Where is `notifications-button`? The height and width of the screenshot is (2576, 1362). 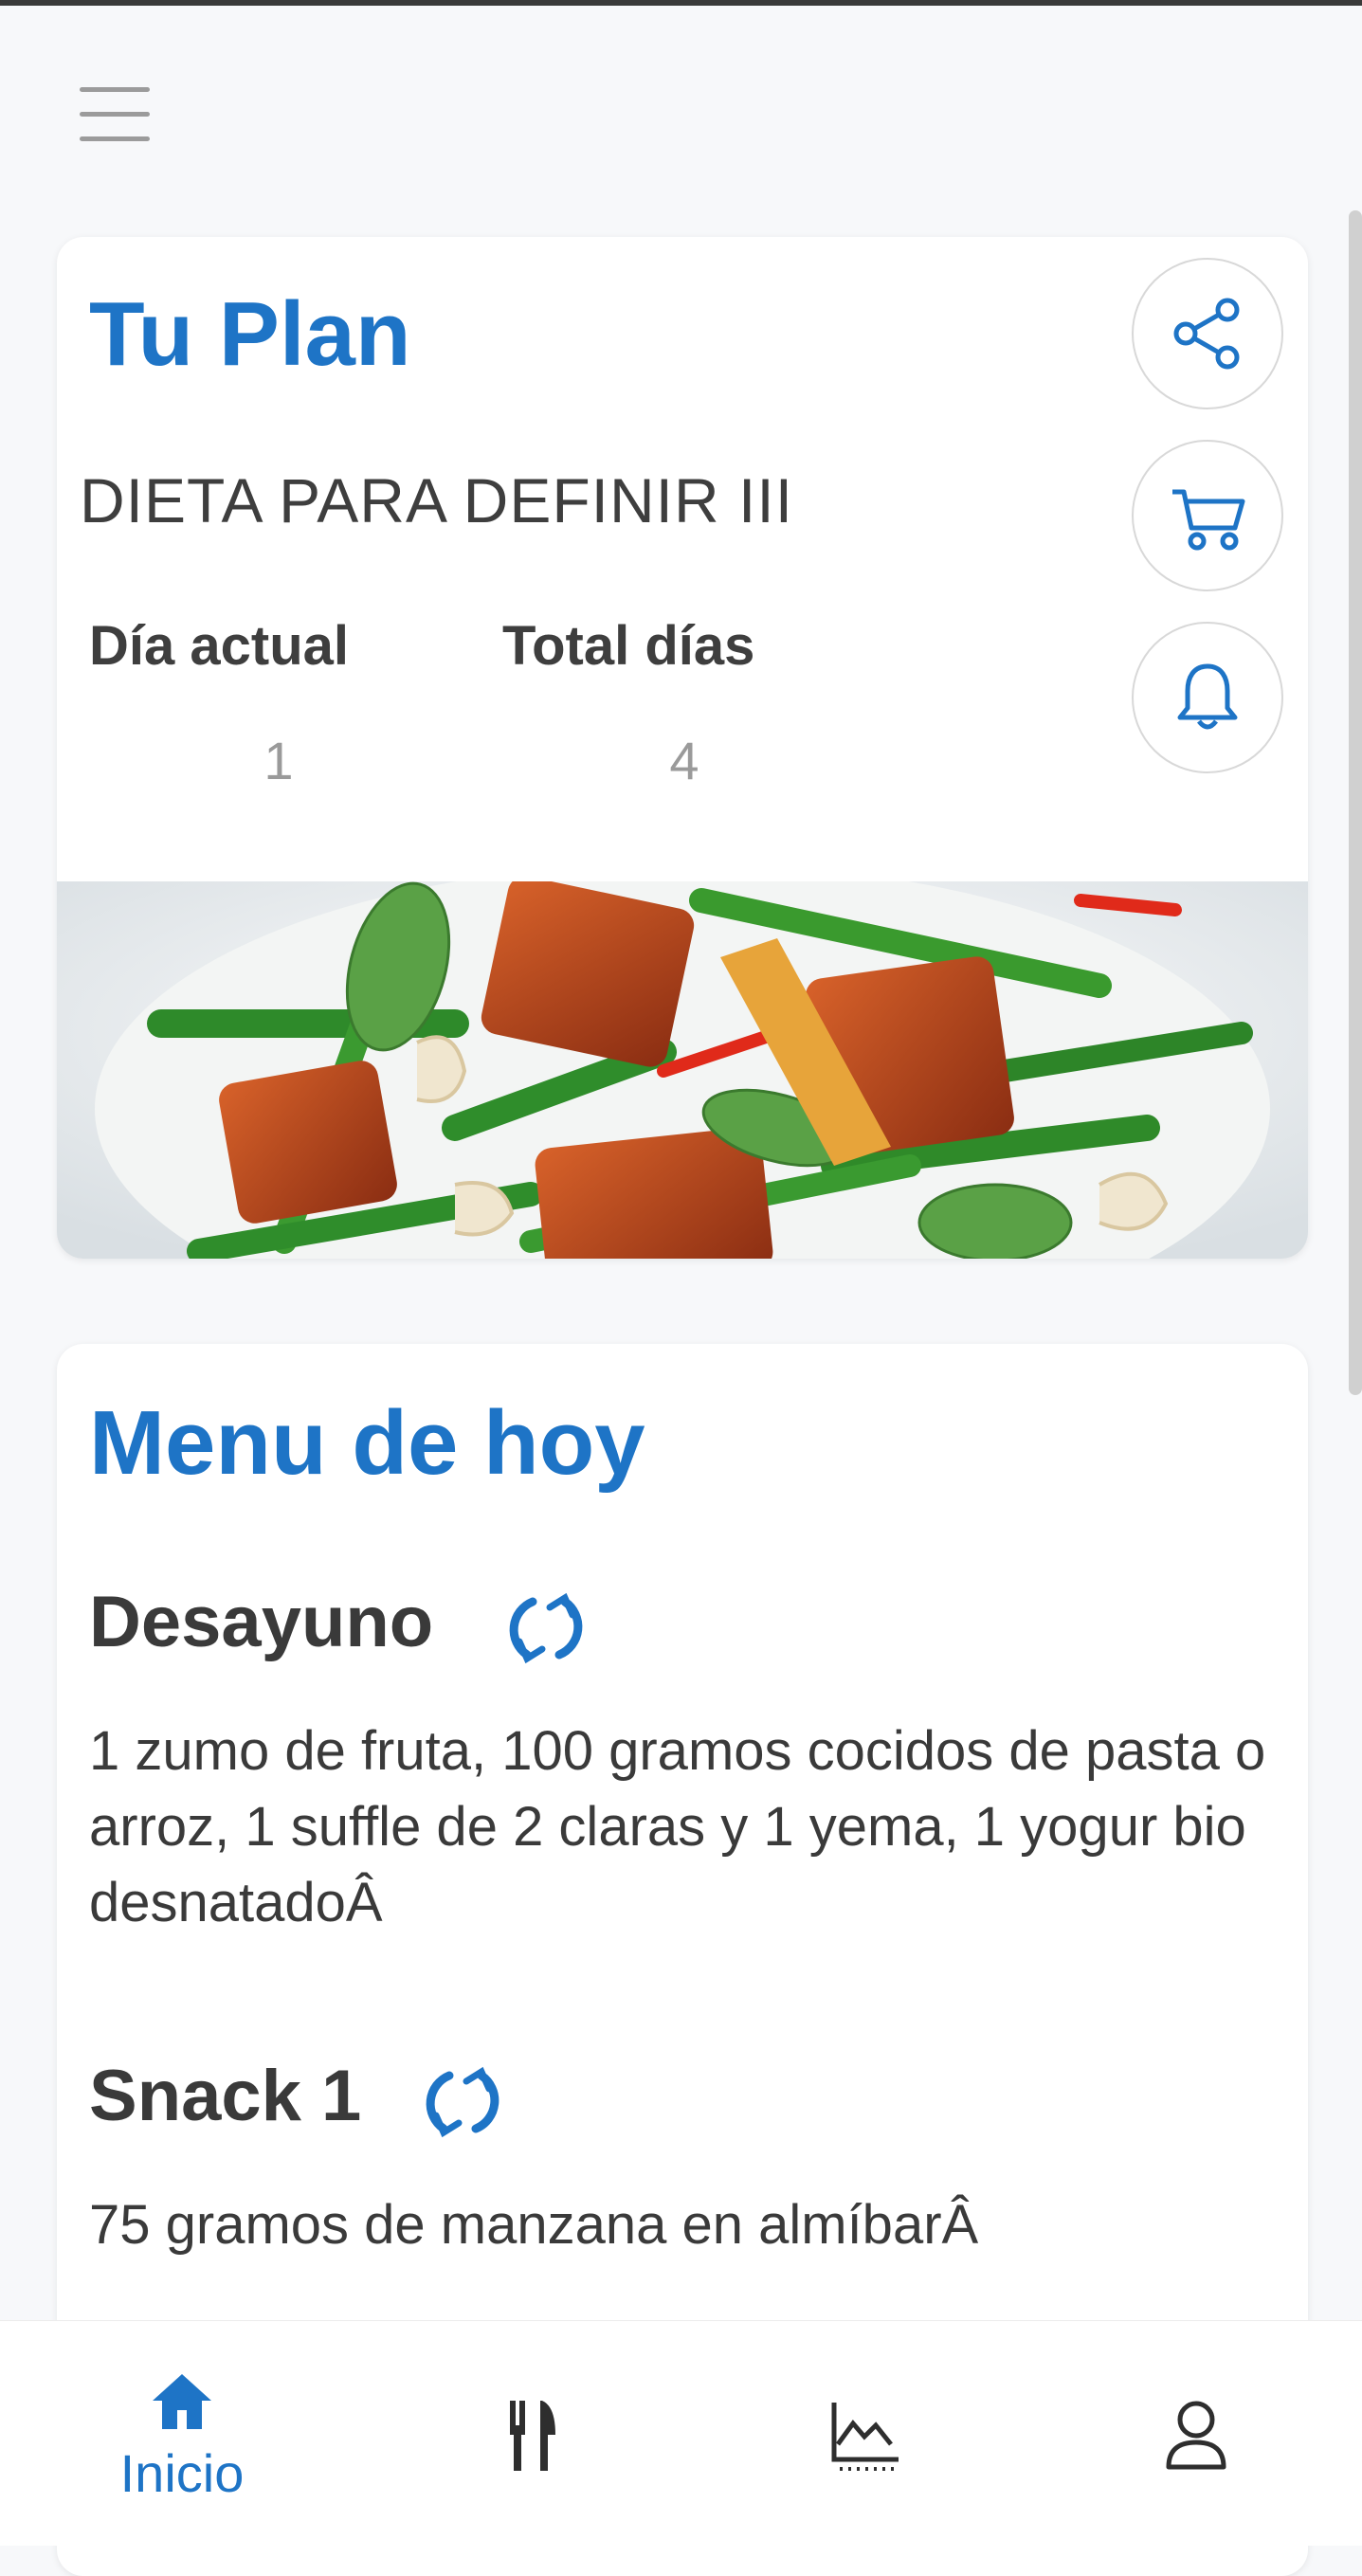 notifications-button is located at coordinates (1207, 697).